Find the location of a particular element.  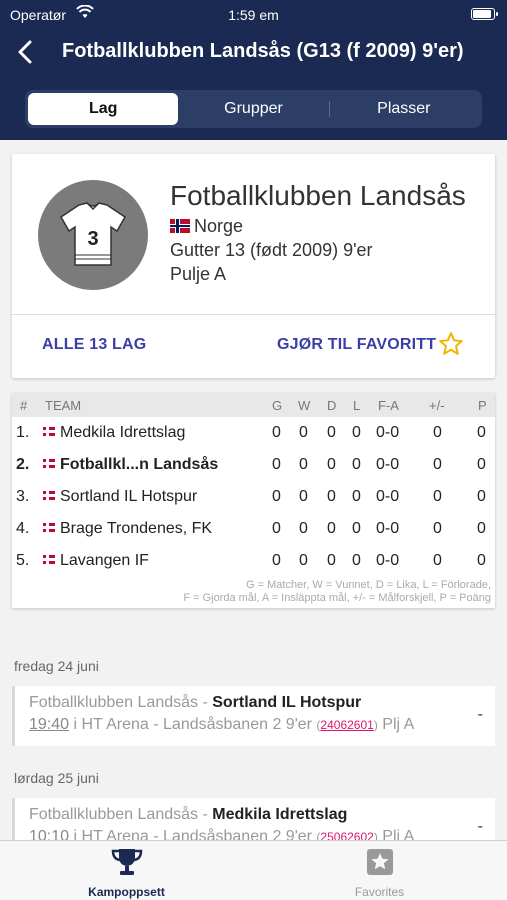

status-bar: Operatør 1:59 em is located at coordinates (253, 15).